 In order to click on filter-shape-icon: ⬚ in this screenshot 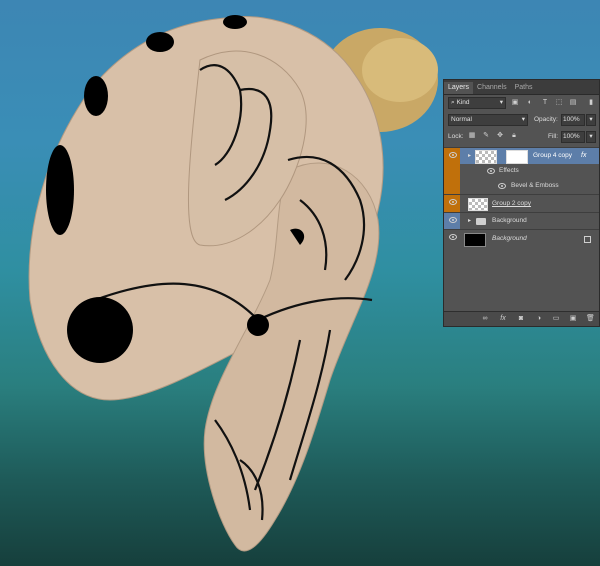, I will do `click(559, 103)`.